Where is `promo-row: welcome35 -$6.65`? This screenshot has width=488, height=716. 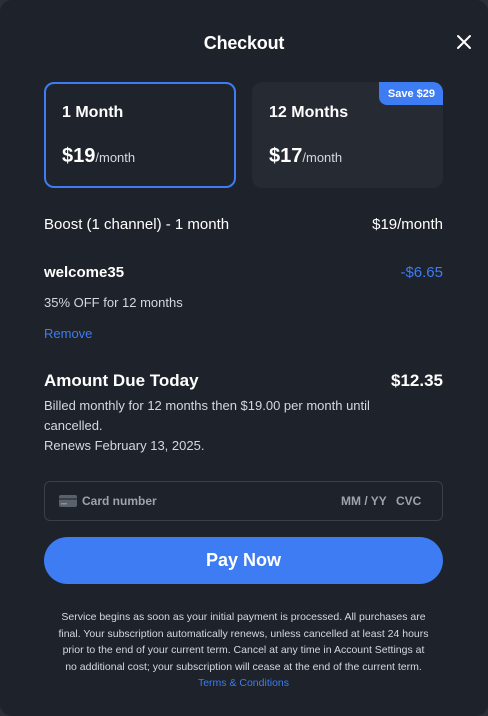 promo-row: welcome35 -$6.65 is located at coordinates (243, 274).